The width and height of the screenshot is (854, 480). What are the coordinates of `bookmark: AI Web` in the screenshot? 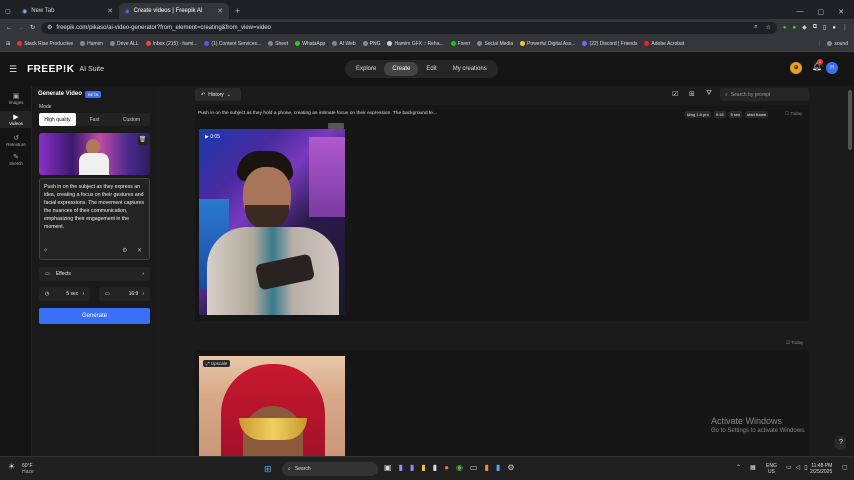 It's located at (344, 44).